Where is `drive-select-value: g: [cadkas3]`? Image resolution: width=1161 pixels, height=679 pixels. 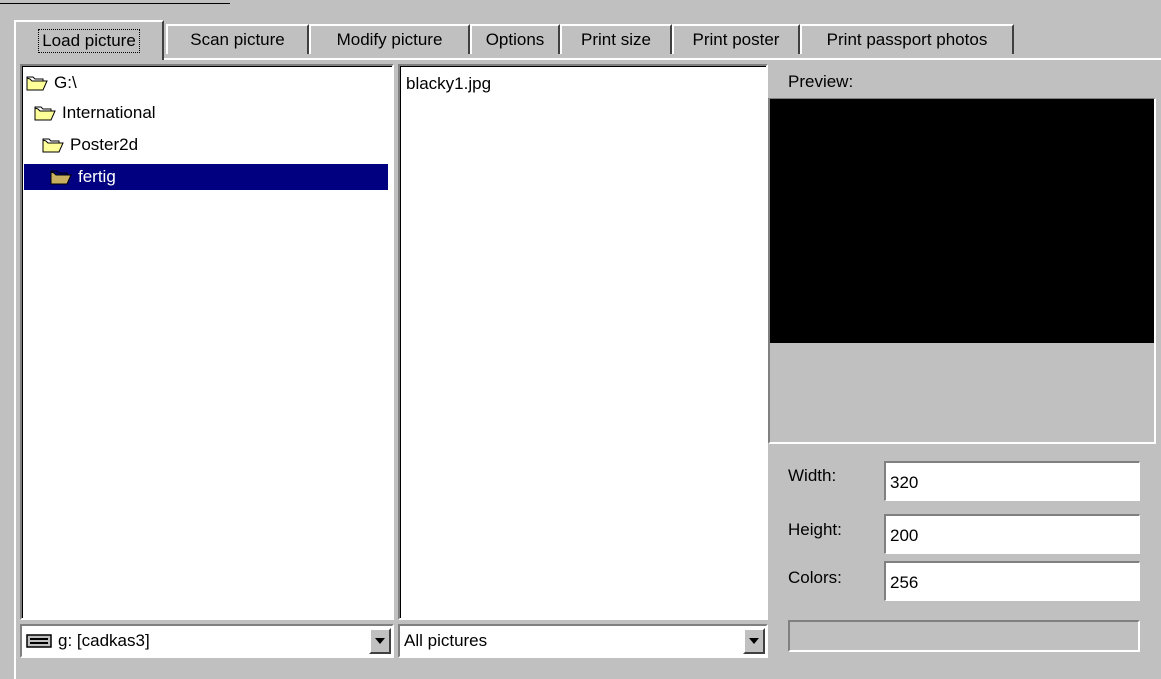
drive-select-value: g: [cadkas3] is located at coordinates (104, 640).